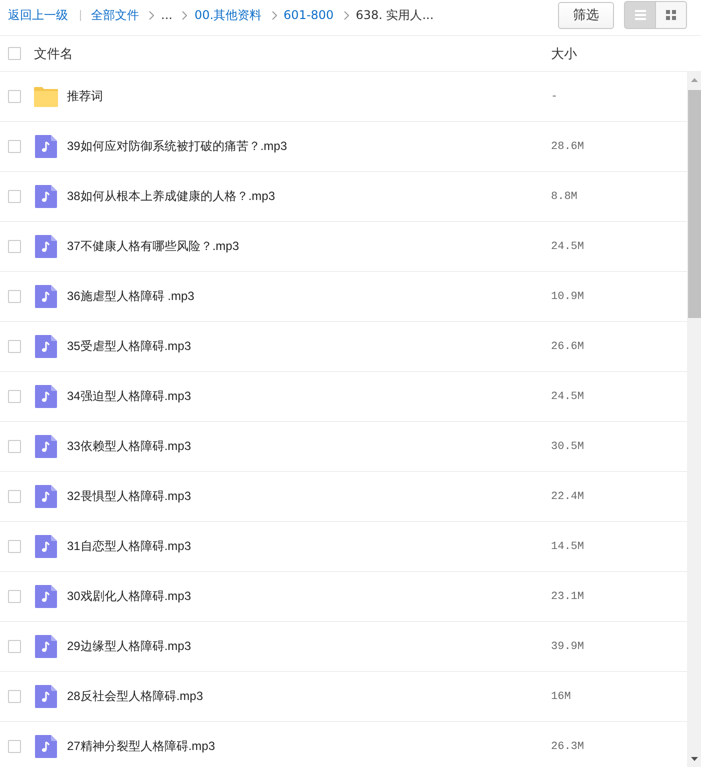  Describe the element at coordinates (135, 696) in the screenshot. I see `file-name: 28反社会型人格障碍.mp3` at that location.